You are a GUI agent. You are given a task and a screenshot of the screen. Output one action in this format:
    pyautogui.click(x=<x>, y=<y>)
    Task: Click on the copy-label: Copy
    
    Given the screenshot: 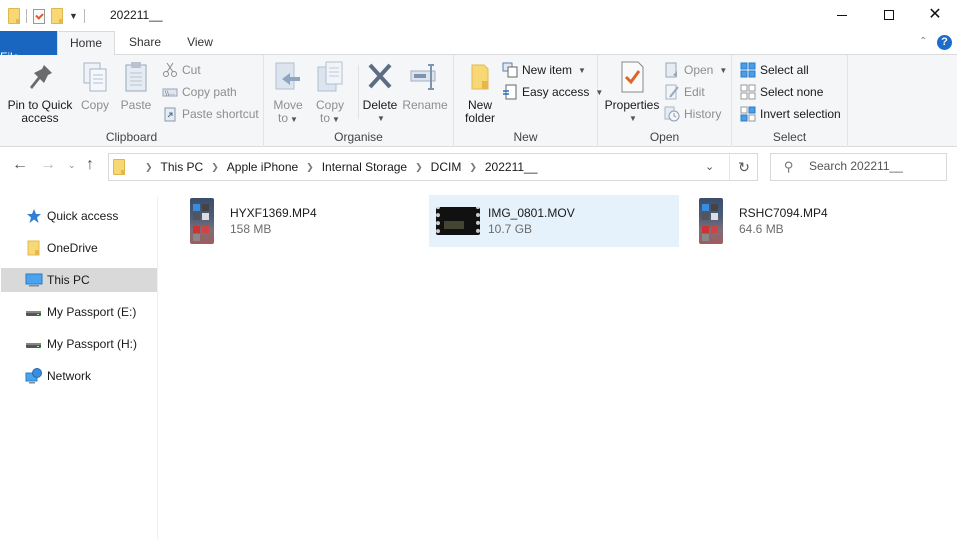 What is the action you would take?
    pyautogui.click(x=94, y=105)
    